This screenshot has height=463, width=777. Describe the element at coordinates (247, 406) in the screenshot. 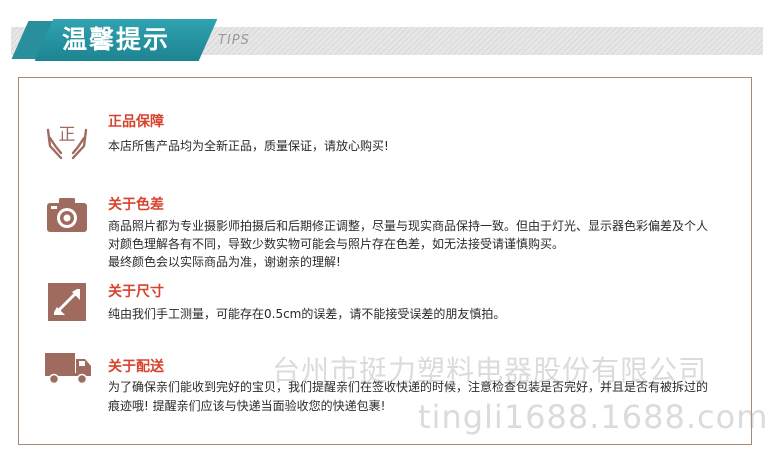

I see `section-text-delivery-line-2: 痕迹哦! 提醒亲们应该与快递当面验收您的快递包裹!` at that location.